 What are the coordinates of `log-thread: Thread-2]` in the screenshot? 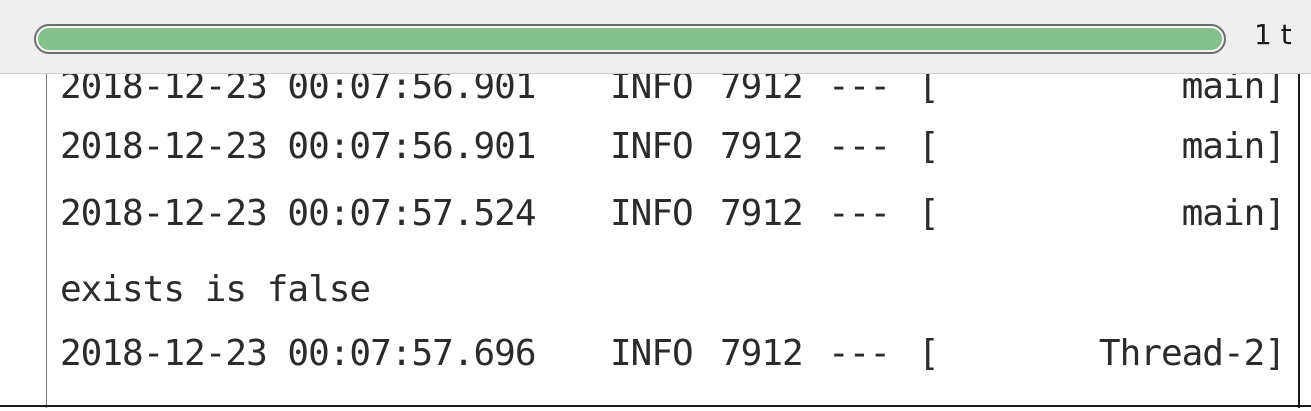 It's located at (1192, 353).